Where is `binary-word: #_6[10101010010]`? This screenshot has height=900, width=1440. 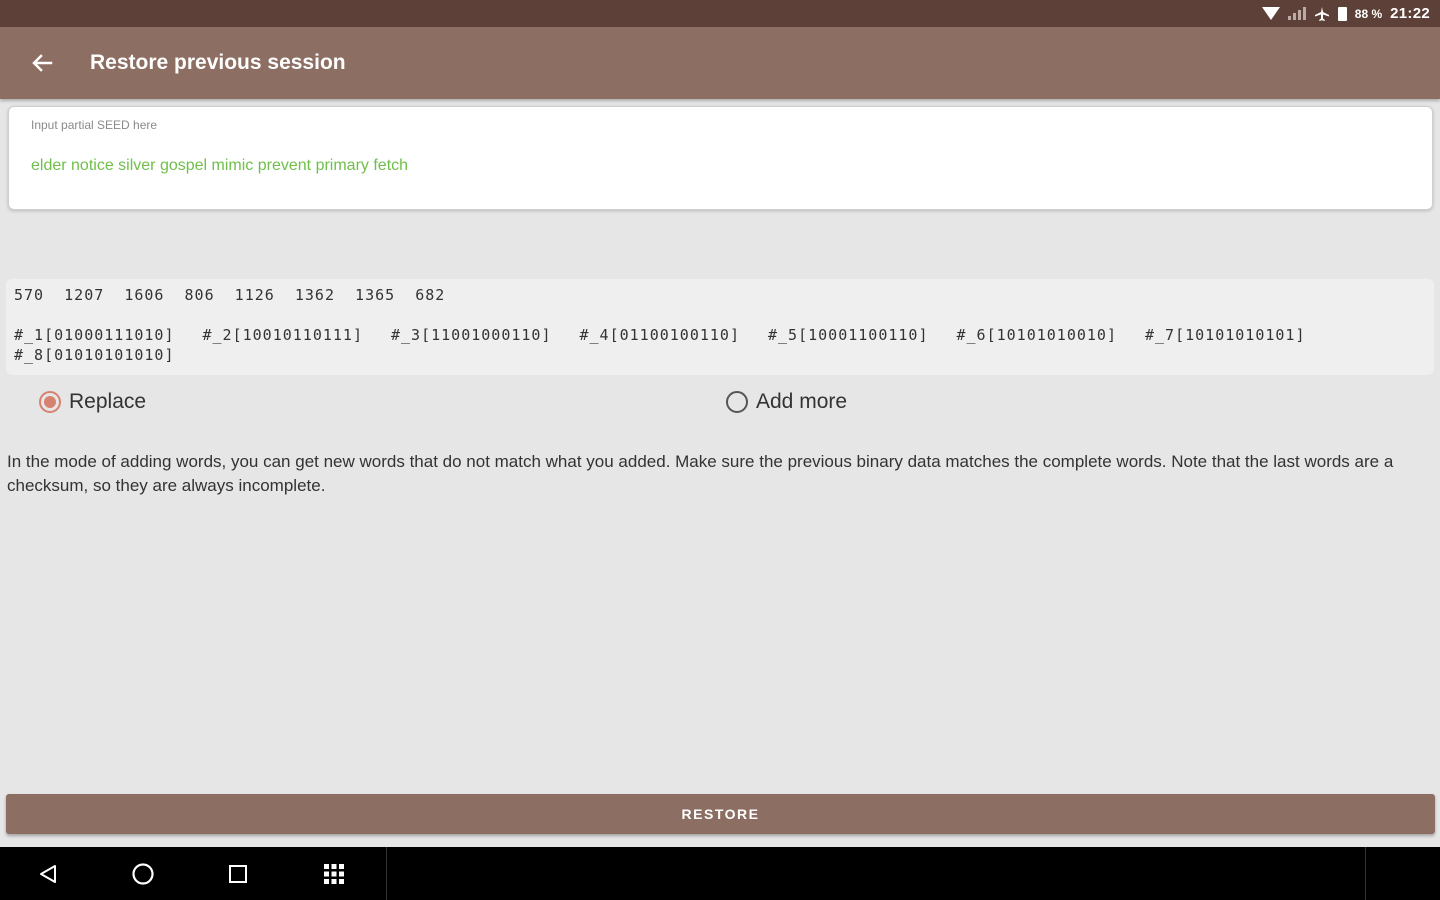
binary-word: #_6[10101010010] is located at coordinates (1036, 335).